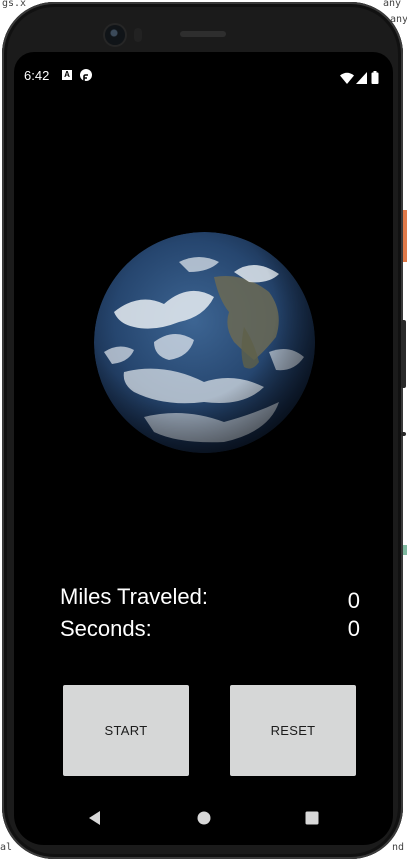 This screenshot has height=863, width=407. What do you see at coordinates (403, 434) in the screenshot?
I see `volume-button` at bounding box center [403, 434].